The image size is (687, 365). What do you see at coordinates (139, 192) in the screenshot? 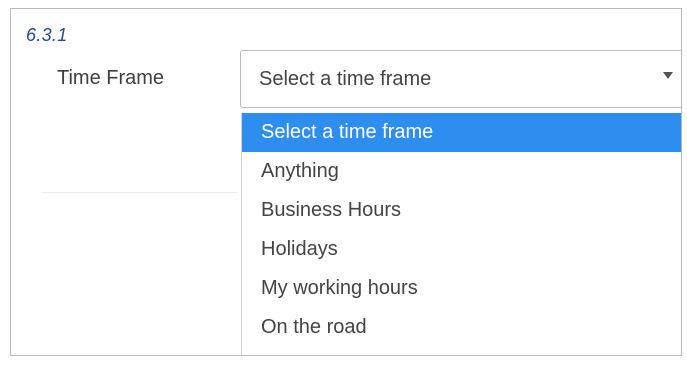
I see `divider` at bounding box center [139, 192].